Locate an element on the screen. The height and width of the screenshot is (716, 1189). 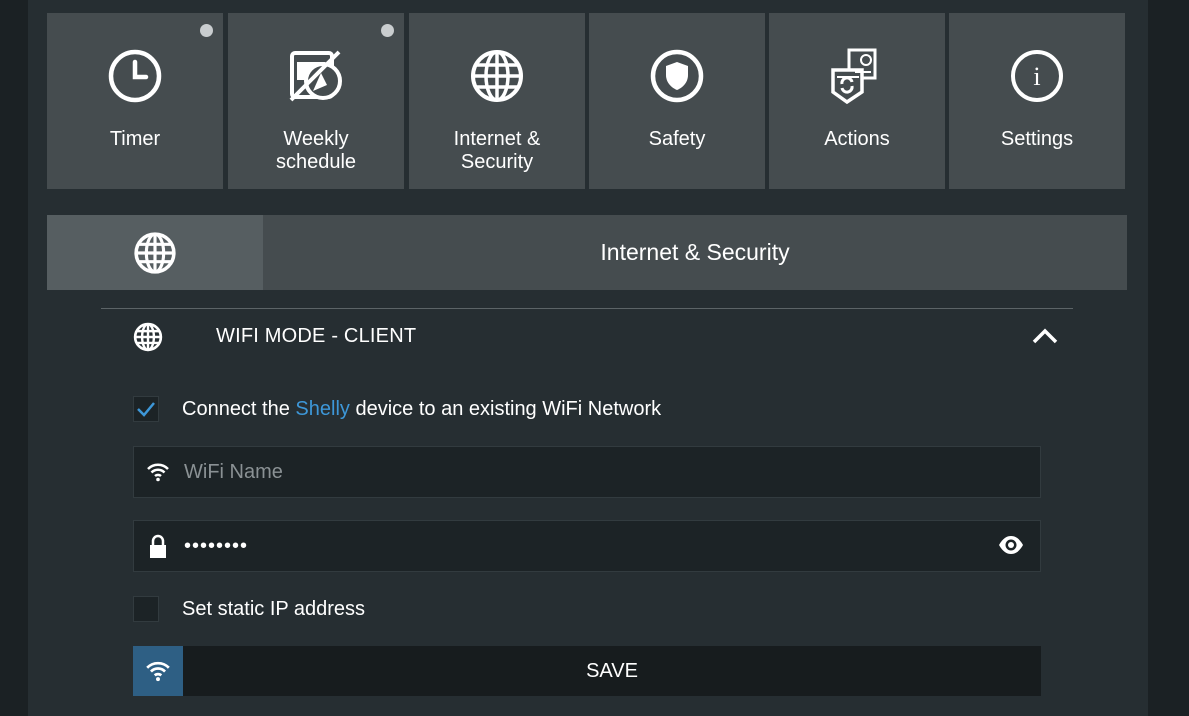
label-suffix: device to an existing WiFi Network is located at coordinates (505, 408).